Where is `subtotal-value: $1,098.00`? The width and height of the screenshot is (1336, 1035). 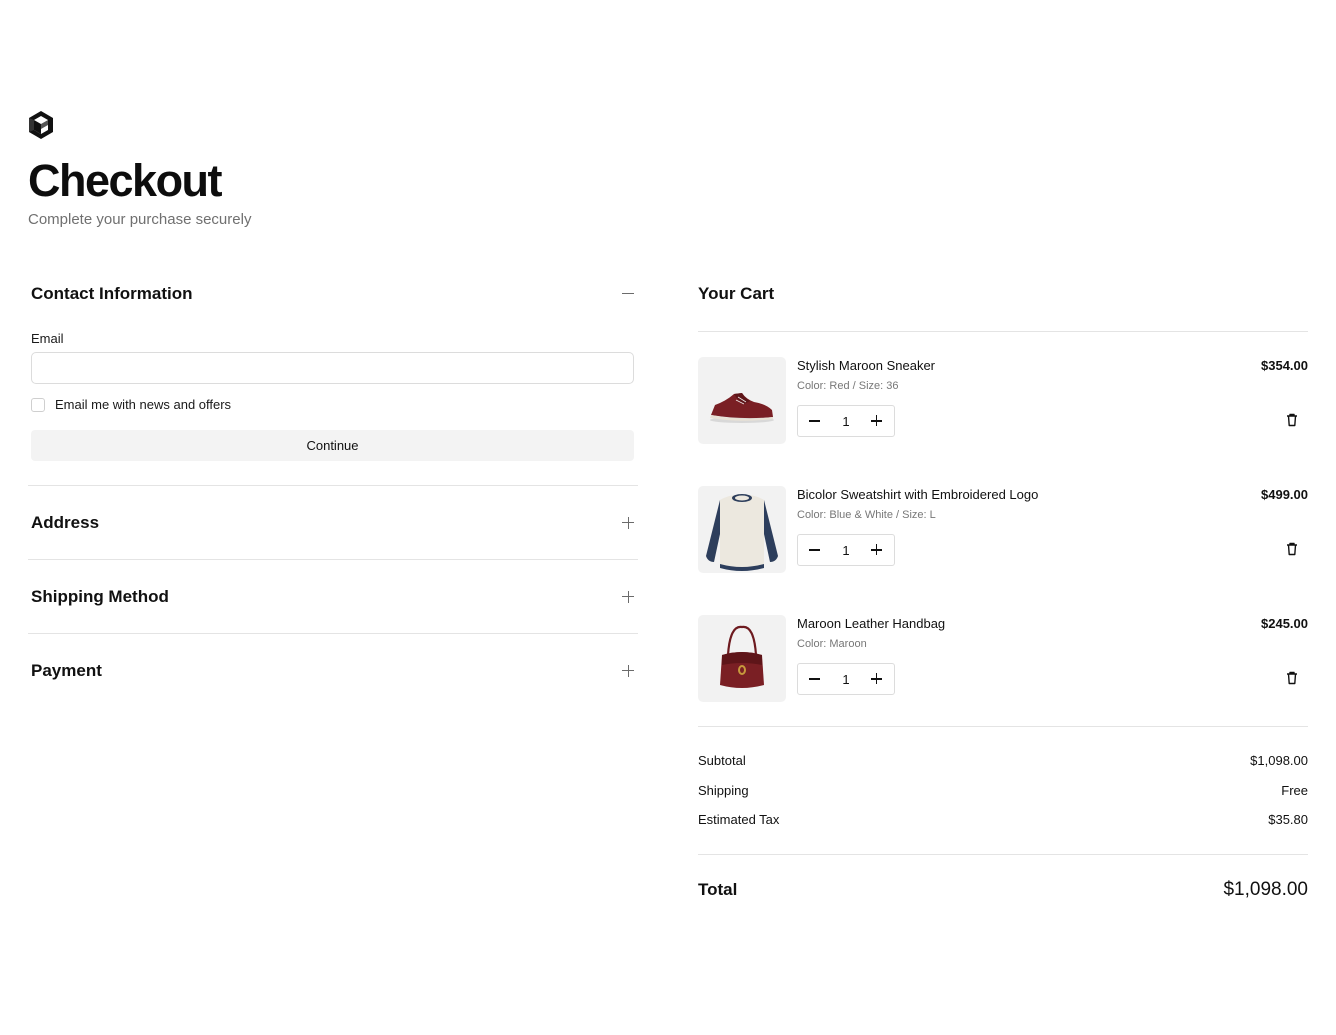
subtotal-value: $1,098.00 is located at coordinates (1279, 760).